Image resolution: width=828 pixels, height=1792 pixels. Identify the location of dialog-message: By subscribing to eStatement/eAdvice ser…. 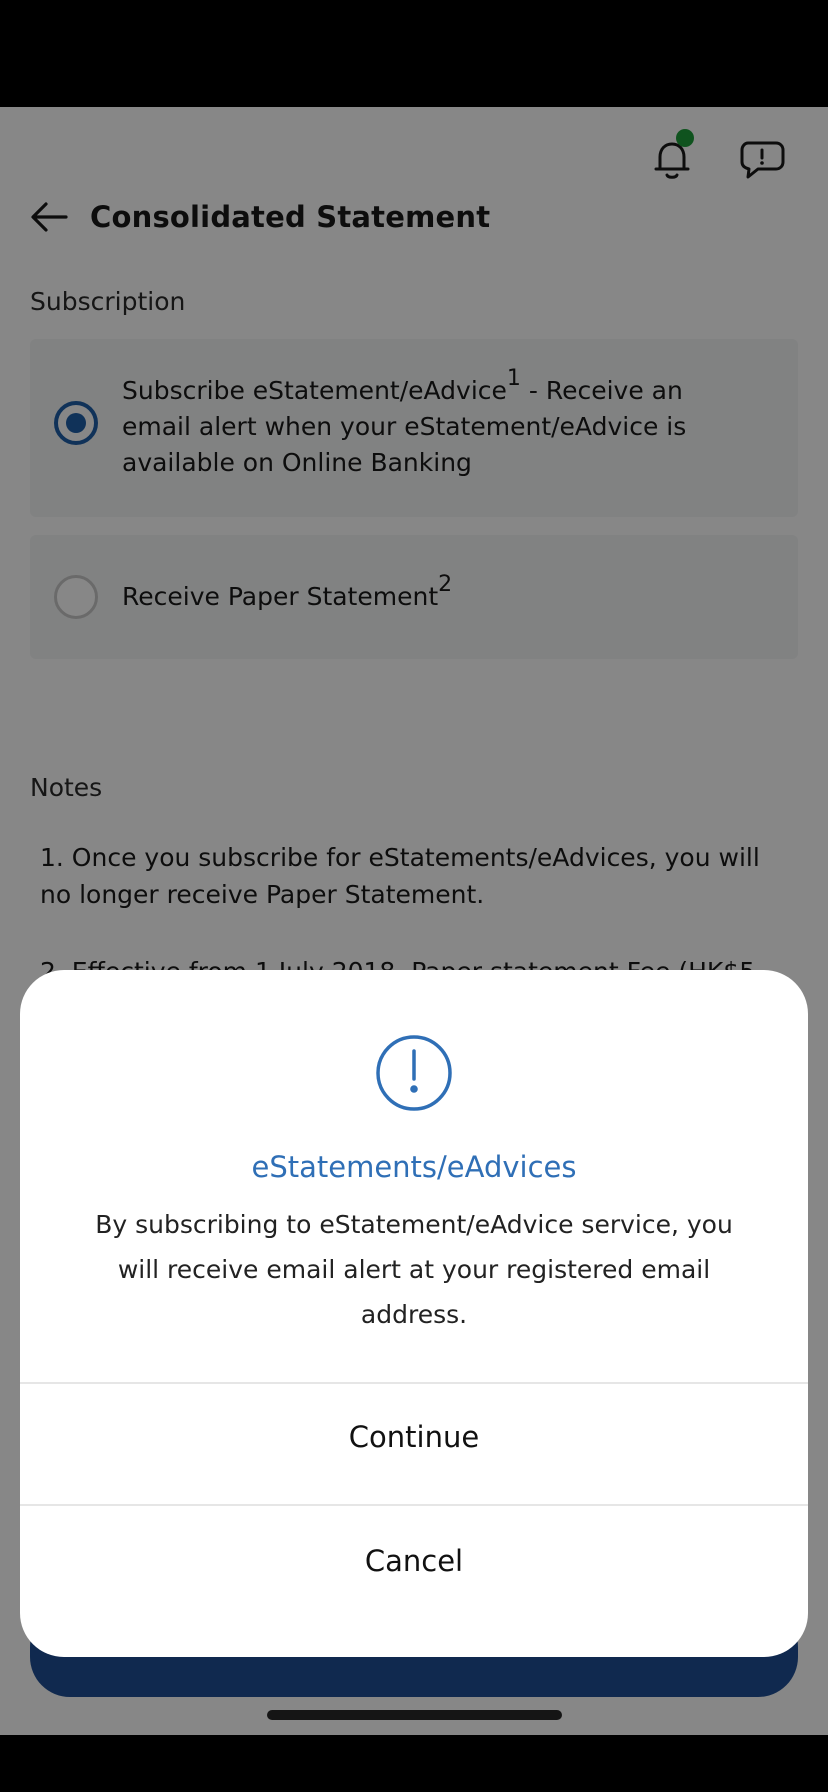
(414, 1269).